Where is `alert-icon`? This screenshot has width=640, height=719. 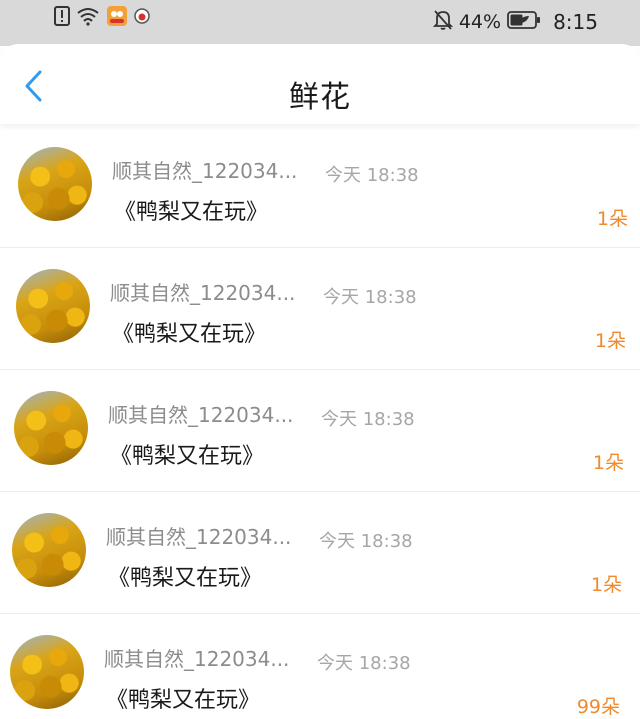 alert-icon is located at coordinates (62, 18).